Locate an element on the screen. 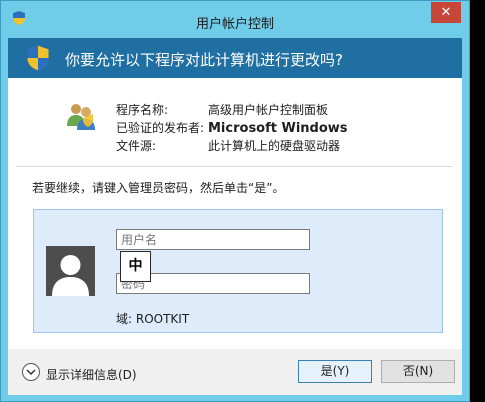  show-details-toggle is located at coordinates (31, 372).